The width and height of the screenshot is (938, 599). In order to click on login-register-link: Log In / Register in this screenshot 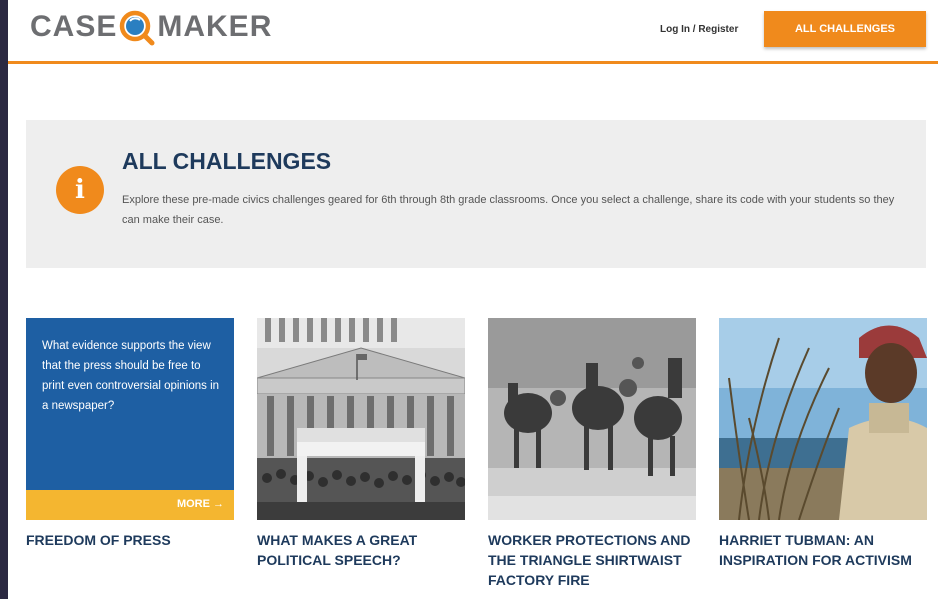, I will do `click(699, 29)`.